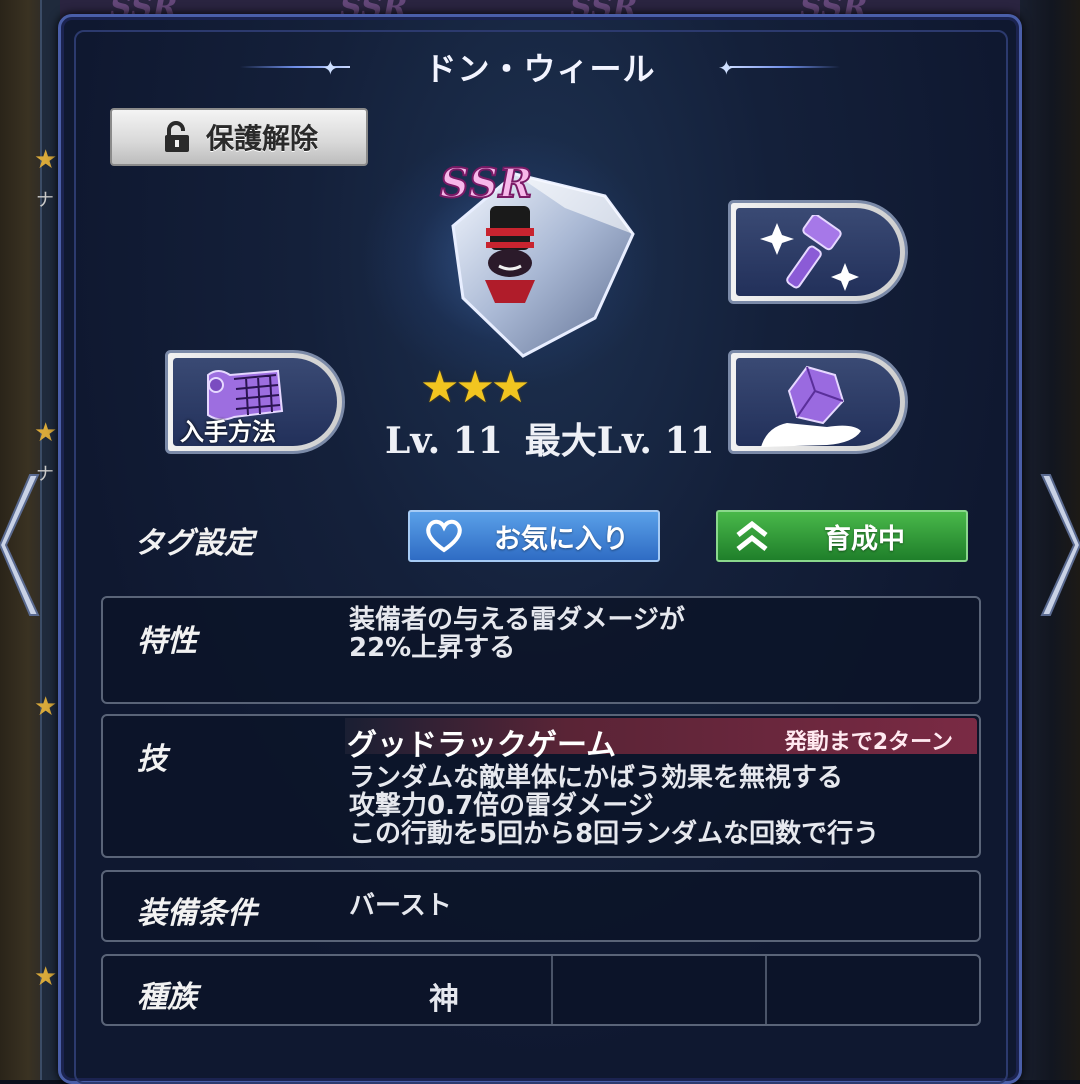  I want to click on favorite-tag-button: お気に入り, so click(534, 536).